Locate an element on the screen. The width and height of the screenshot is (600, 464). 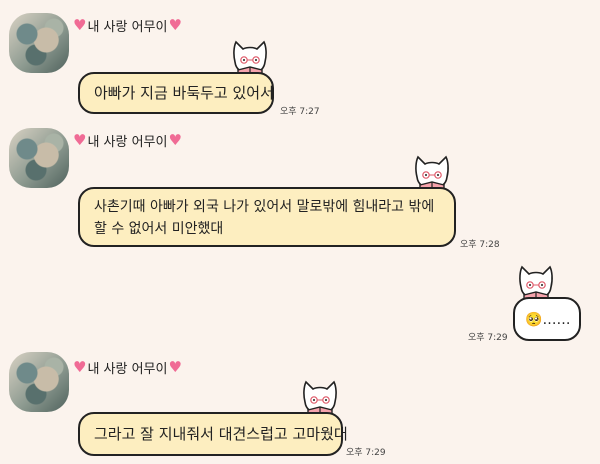
pleading-face-emoji: 🥺 is located at coordinates (534, 320).